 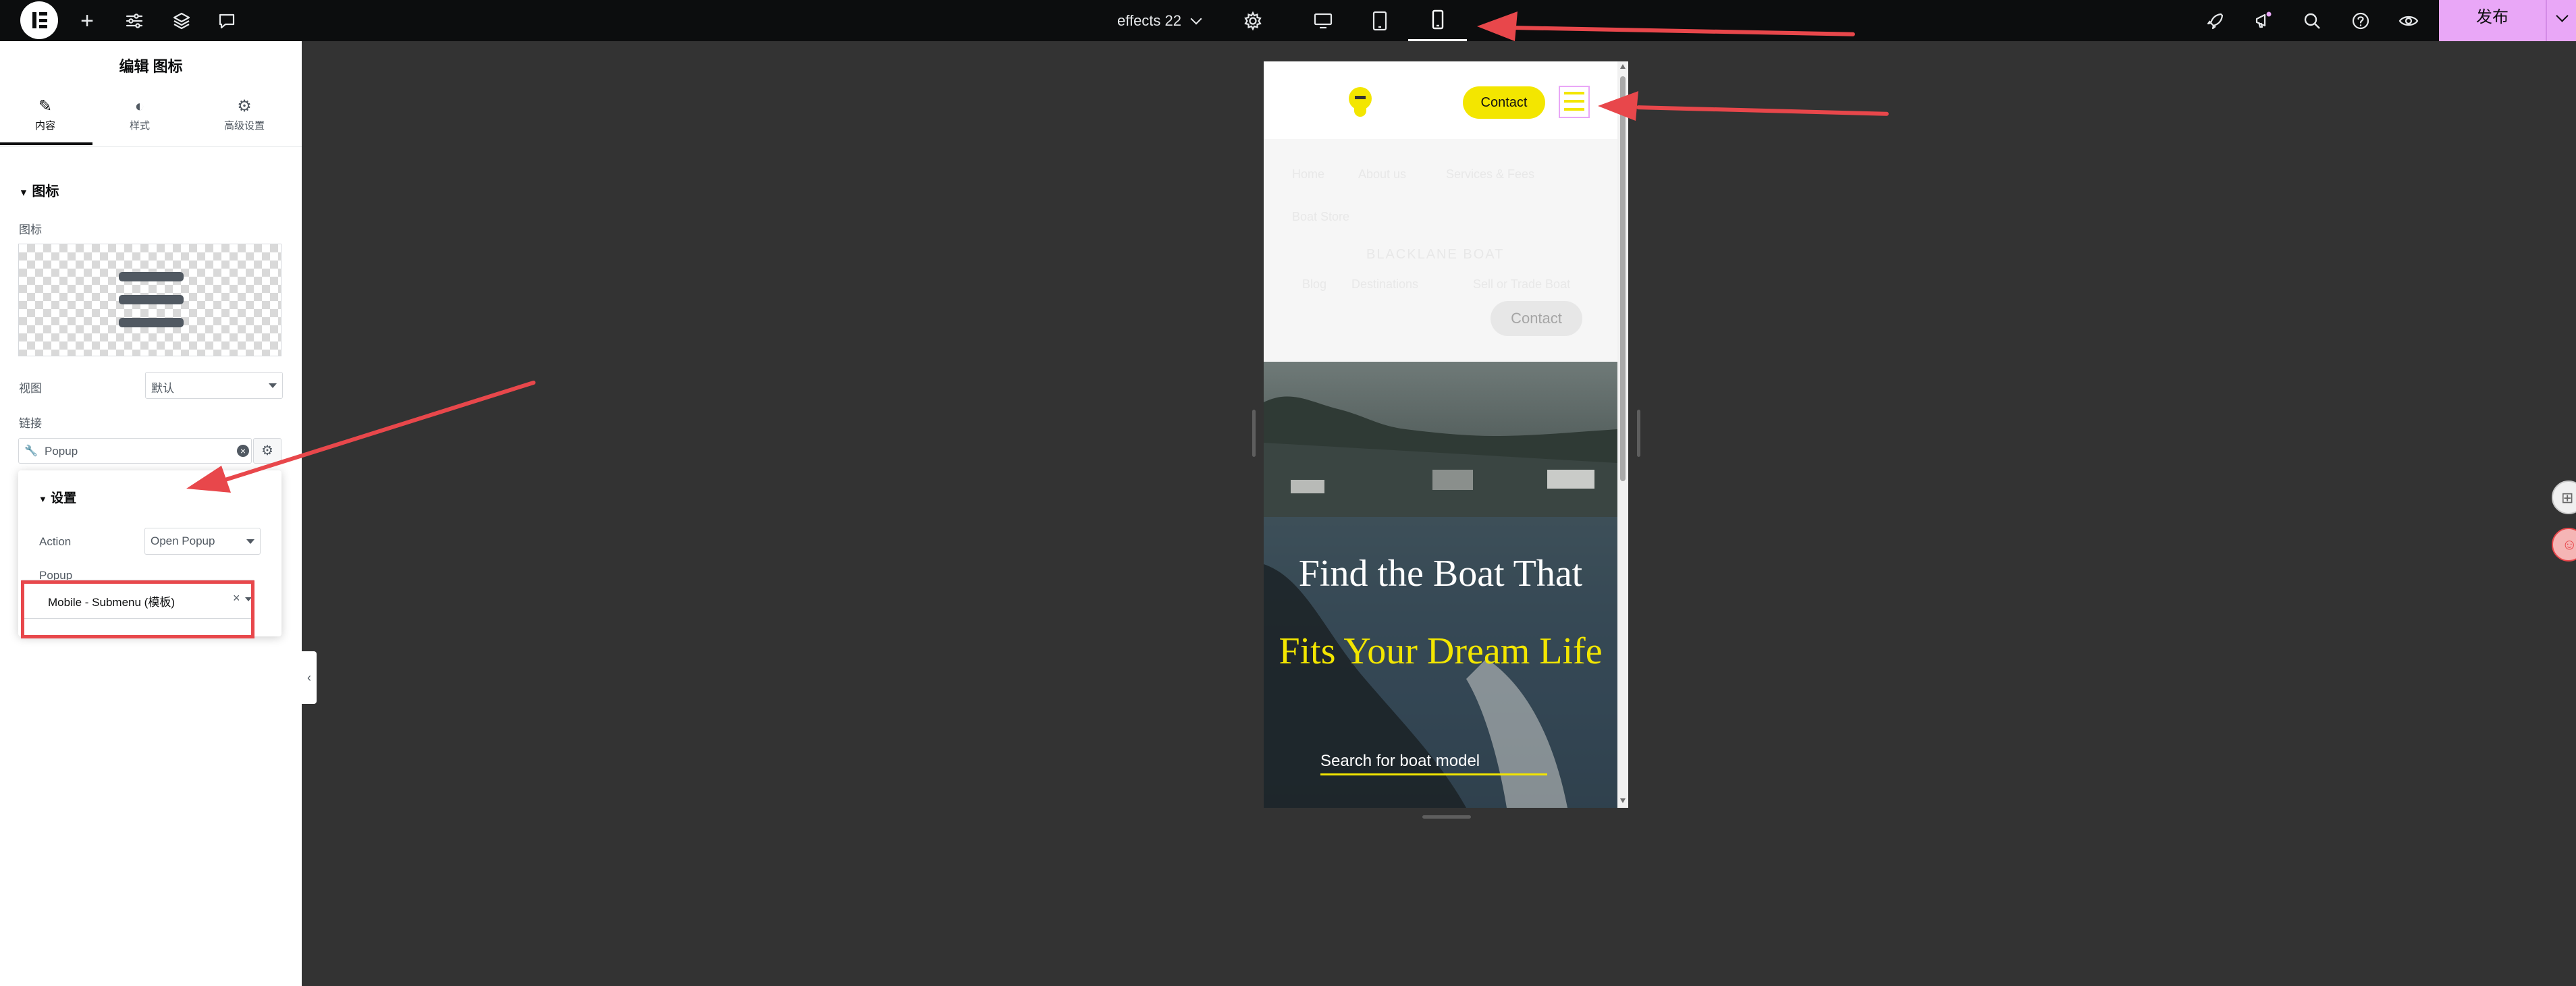 I want to click on active-tab-indicator, so click(x=46, y=143).